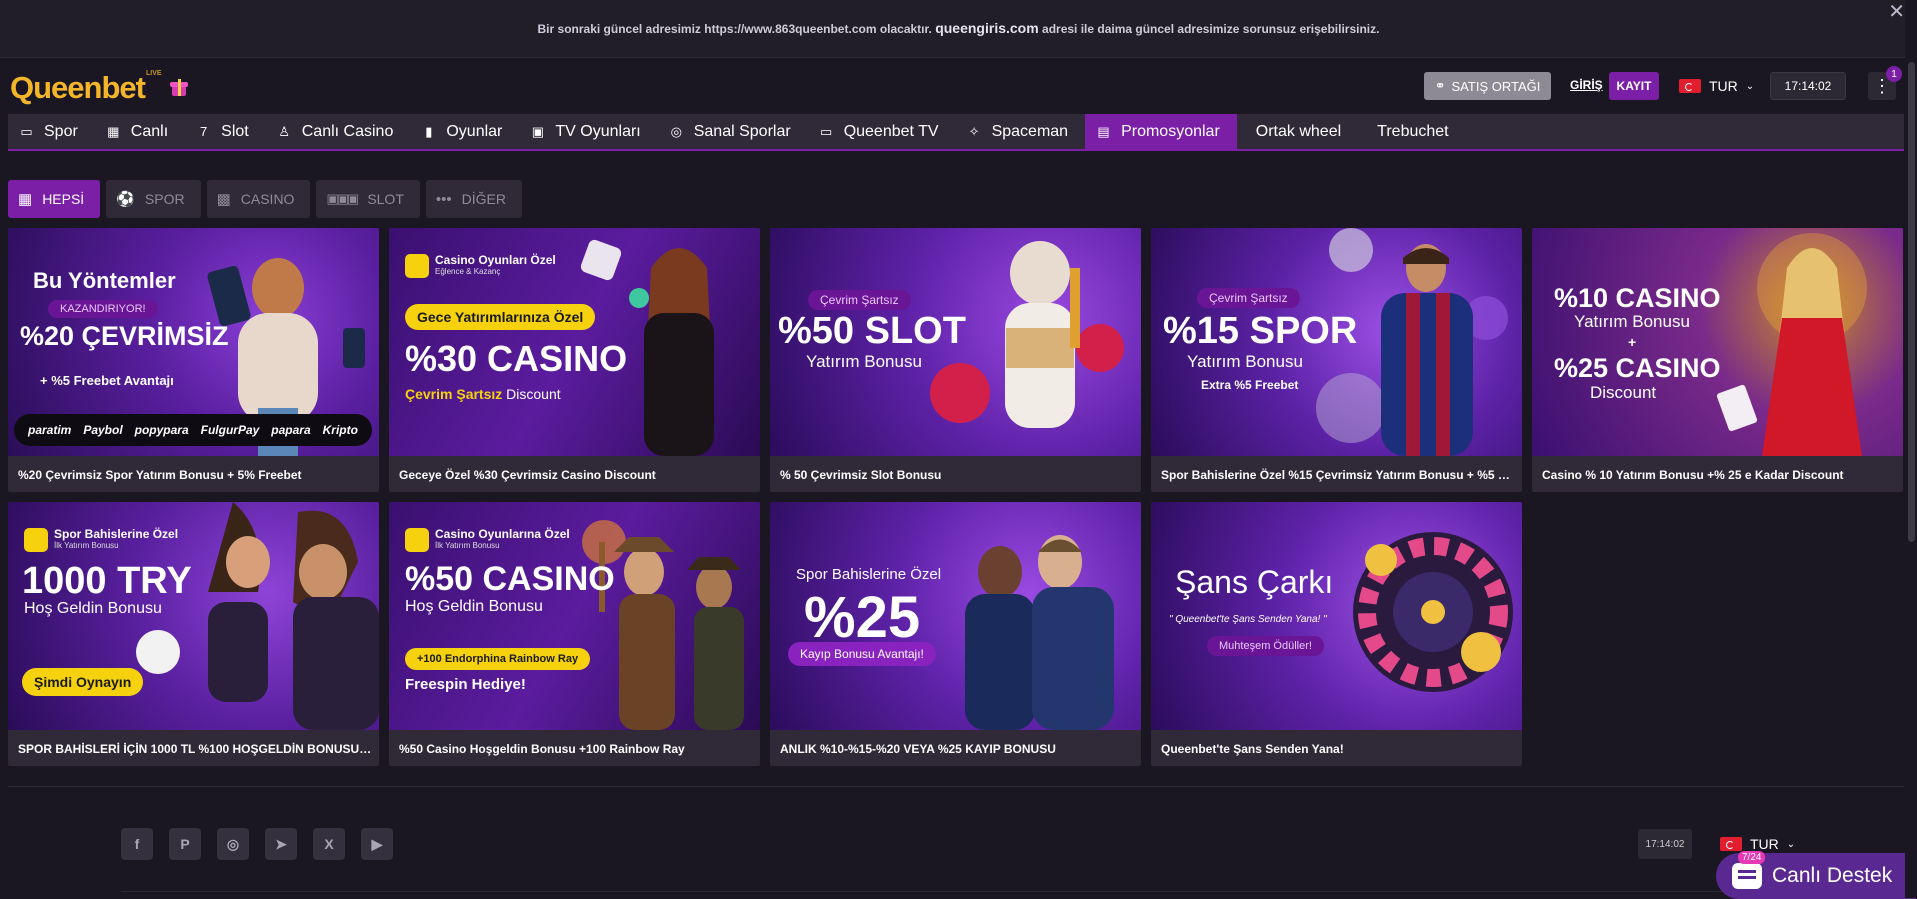  I want to click on promo-title: ANLIK %10-%15-%20 VEYA %25 KAYIP BONUSU, so click(918, 749).